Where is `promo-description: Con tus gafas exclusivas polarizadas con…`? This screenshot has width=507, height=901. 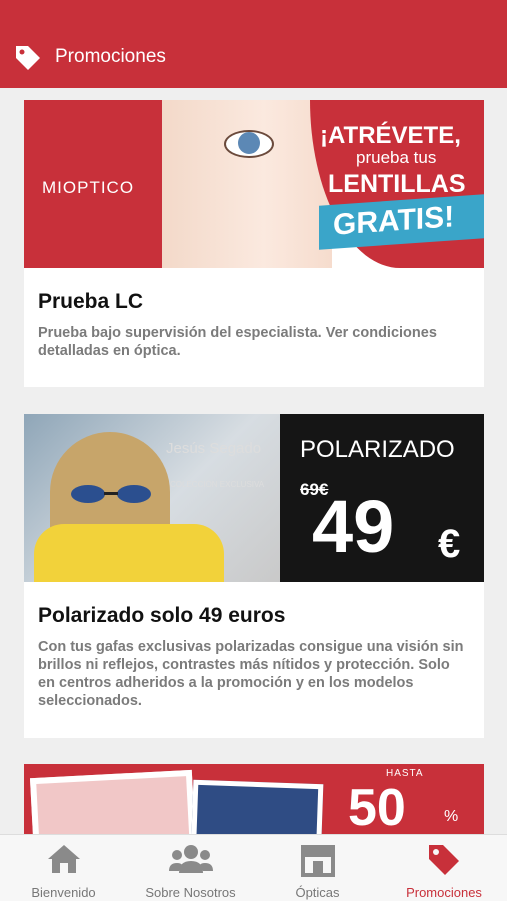
promo-description: Con tus gafas exclusivas polarizadas con… is located at coordinates (251, 674).